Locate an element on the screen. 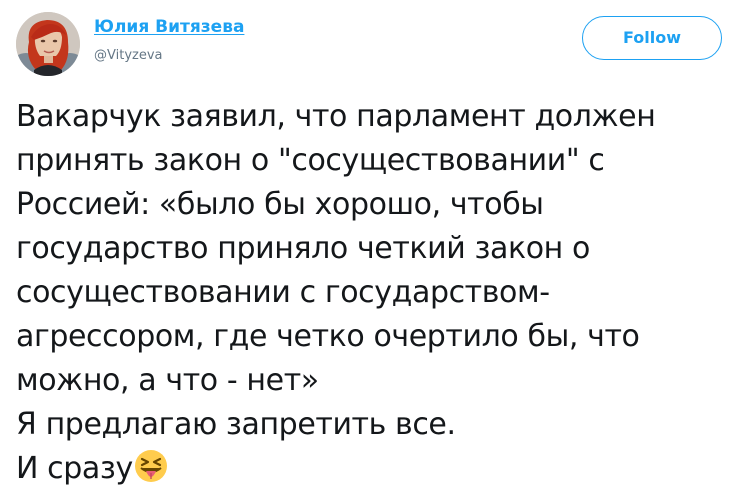 The width and height of the screenshot is (734, 496). author-handle: @Vityzeva is located at coordinates (128, 55).